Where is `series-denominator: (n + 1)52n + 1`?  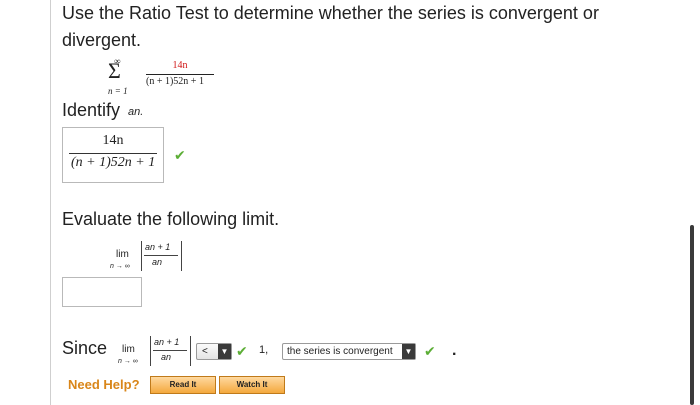
series-denominator: (n + 1)52n + 1 is located at coordinates (175, 81).